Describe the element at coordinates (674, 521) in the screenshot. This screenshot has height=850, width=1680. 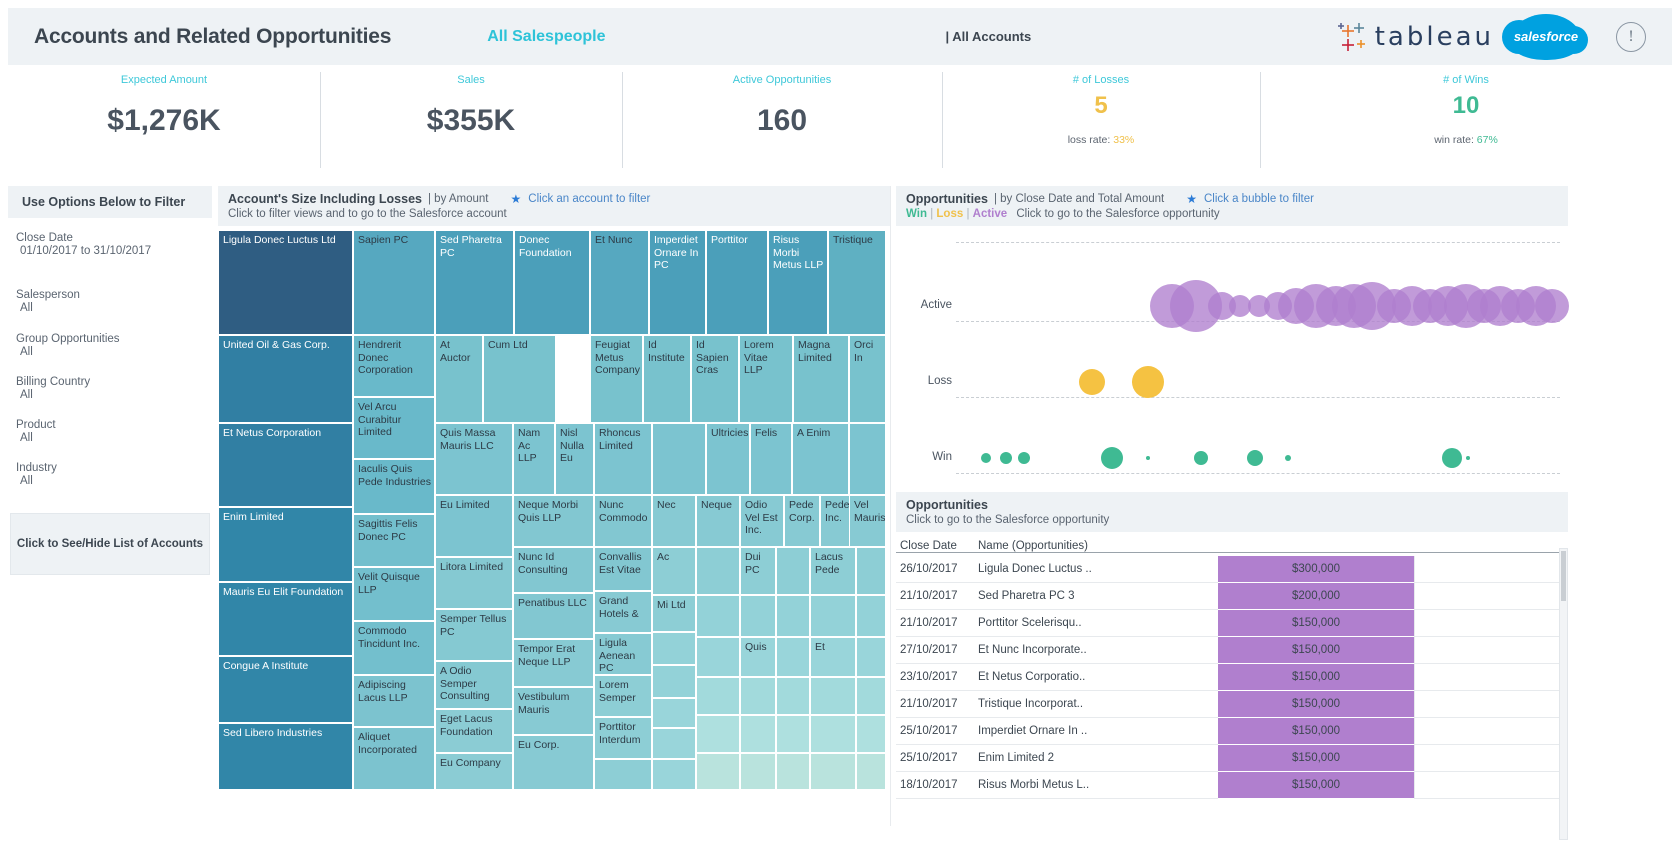
I see `treemap-cell: Nec` at that location.